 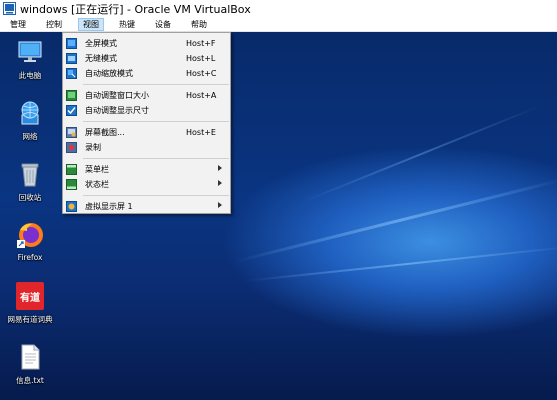 What do you see at coordinates (30, 136) in the screenshot?
I see `desktop-icon-label: 网络` at bounding box center [30, 136].